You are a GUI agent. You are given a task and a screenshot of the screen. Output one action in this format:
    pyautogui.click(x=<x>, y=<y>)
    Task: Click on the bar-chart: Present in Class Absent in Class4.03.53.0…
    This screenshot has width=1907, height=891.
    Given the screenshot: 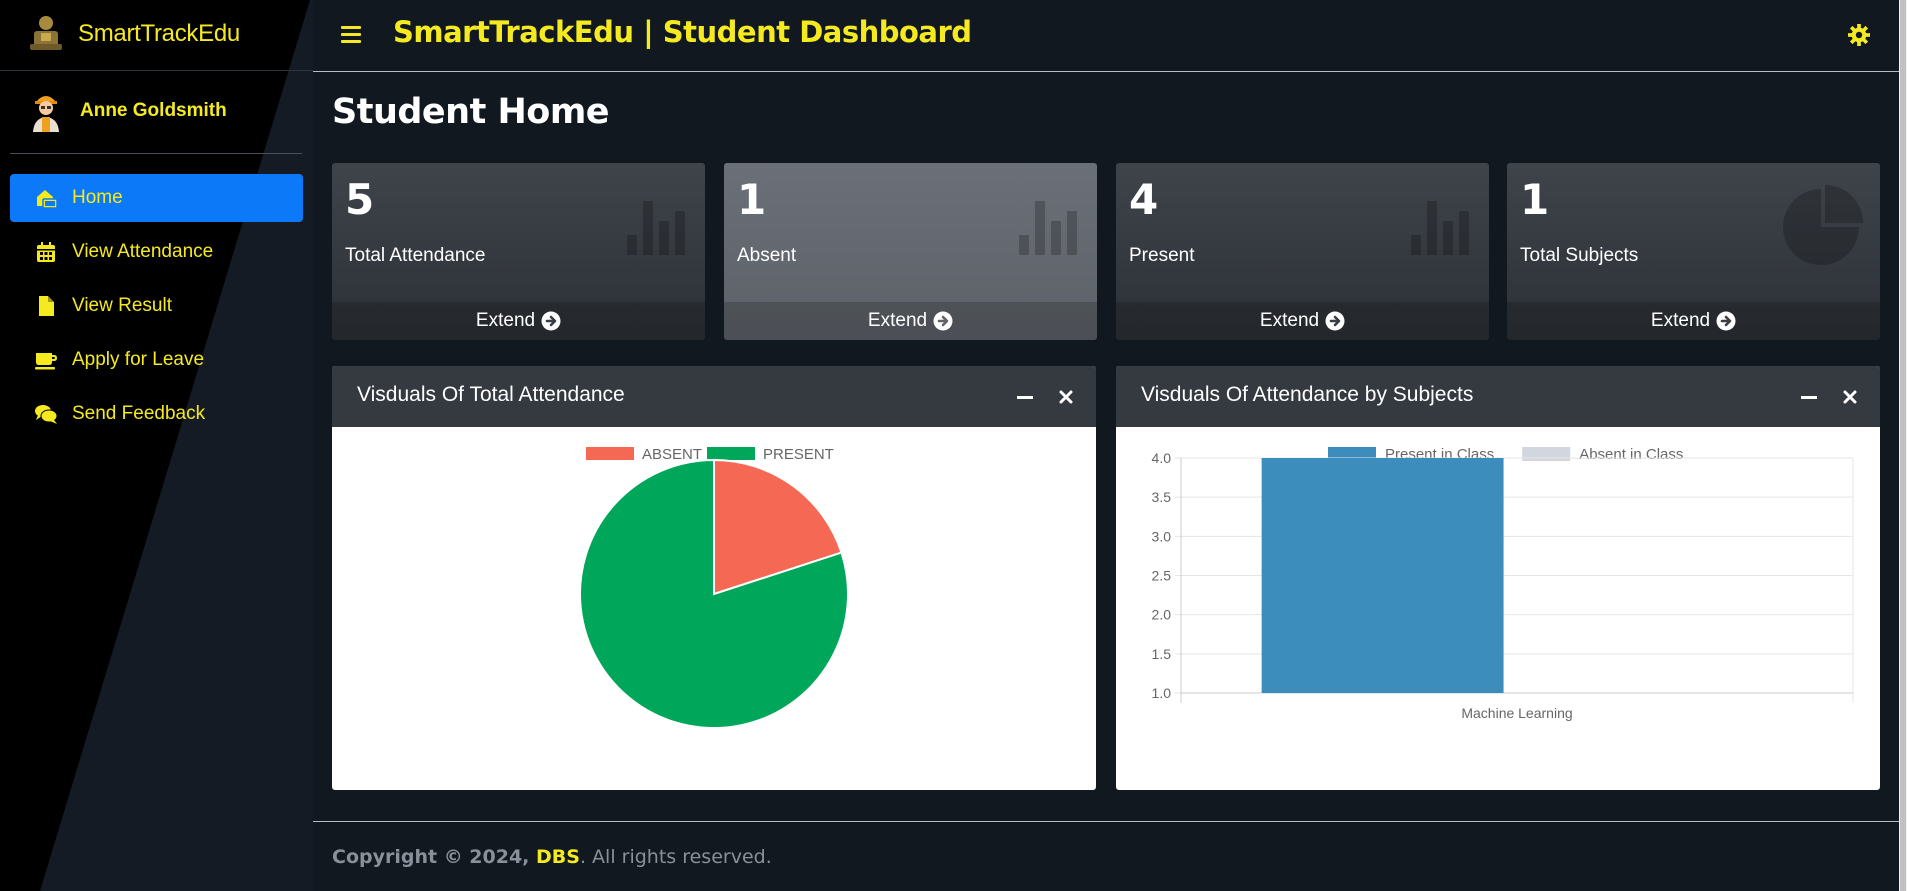 What is the action you would take?
    pyautogui.click(x=1503, y=583)
    